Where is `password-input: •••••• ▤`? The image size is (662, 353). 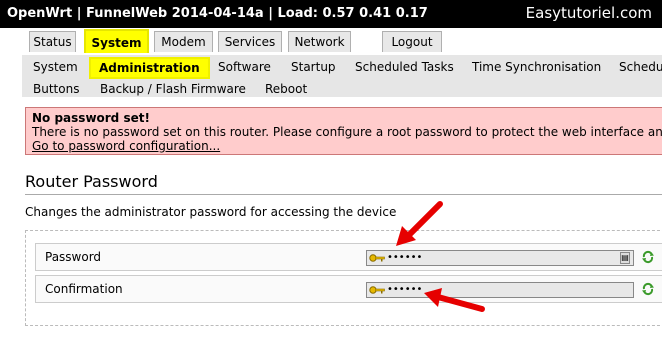 password-input: •••••• ▤ is located at coordinates (500, 258).